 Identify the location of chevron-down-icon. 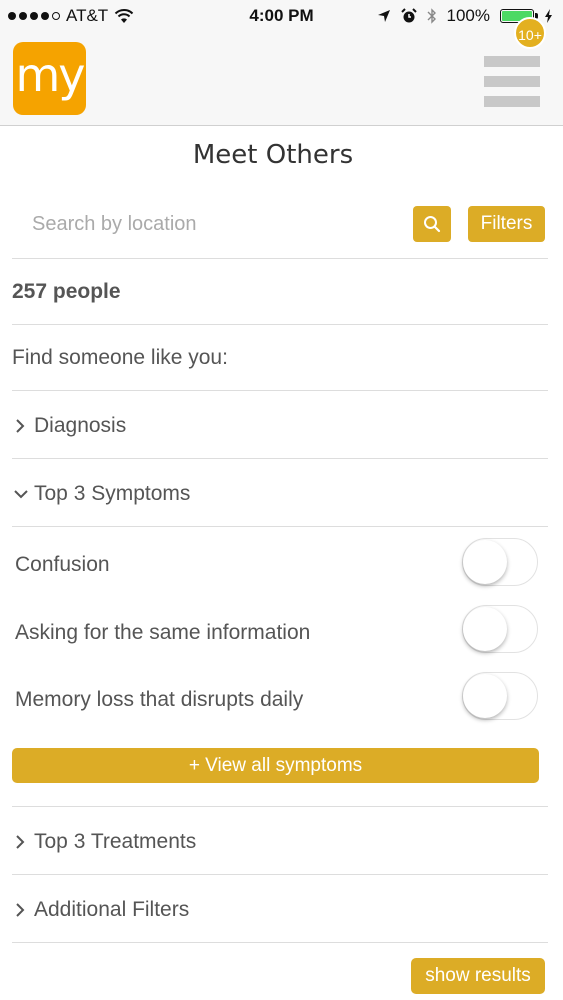
(21, 494).